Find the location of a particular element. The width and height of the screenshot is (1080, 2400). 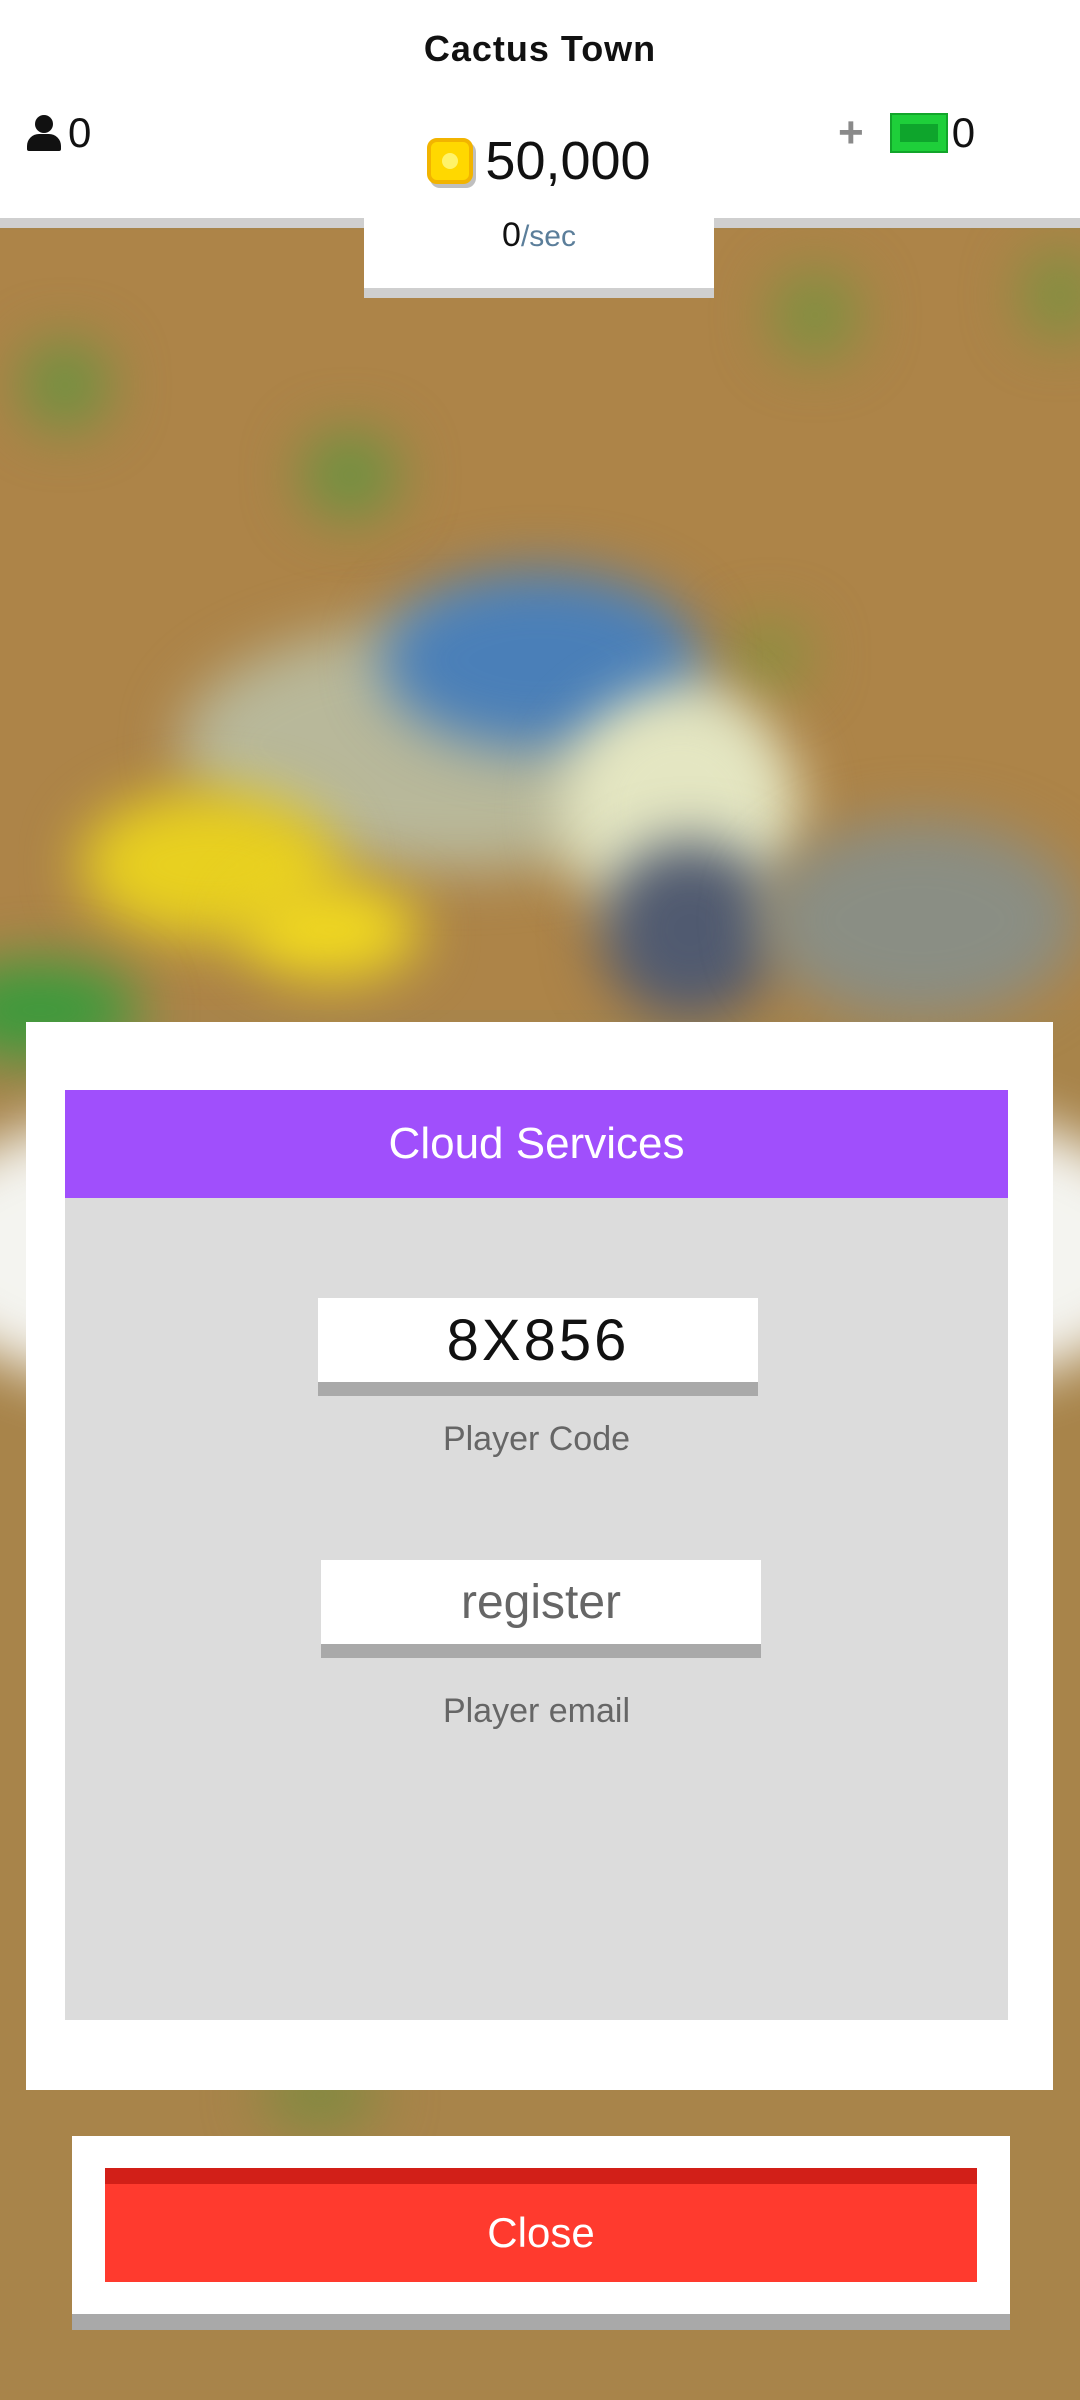

population-value: 0 is located at coordinates (80, 132).